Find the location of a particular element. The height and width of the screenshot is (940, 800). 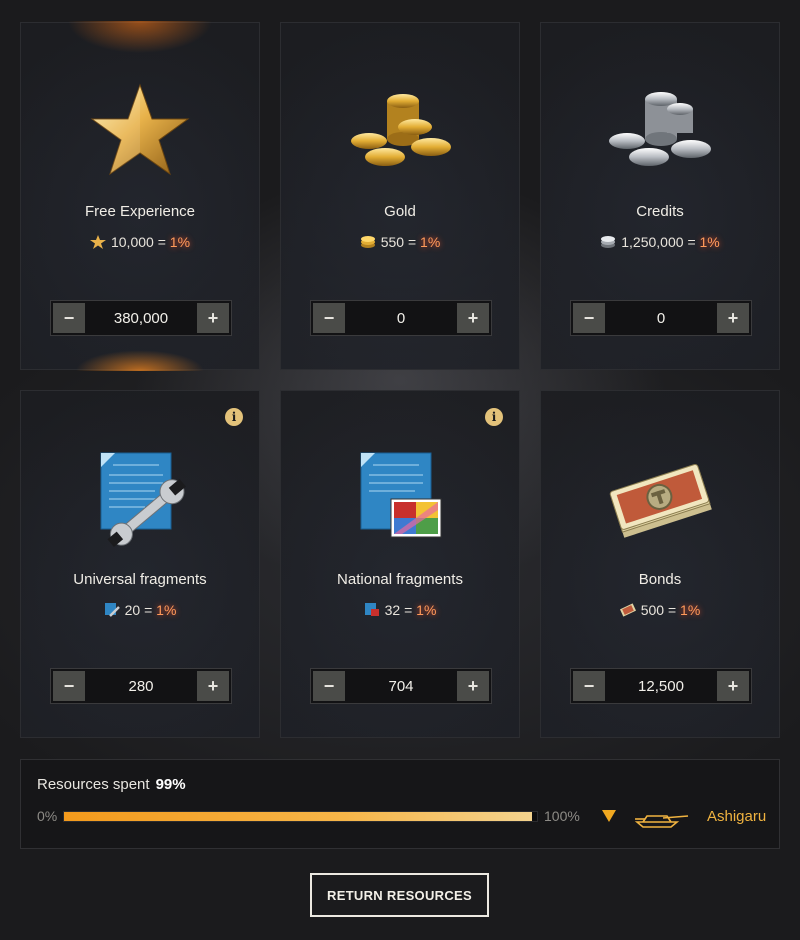

resources-spent-label: Resources spent 99% is located at coordinates (111, 784).